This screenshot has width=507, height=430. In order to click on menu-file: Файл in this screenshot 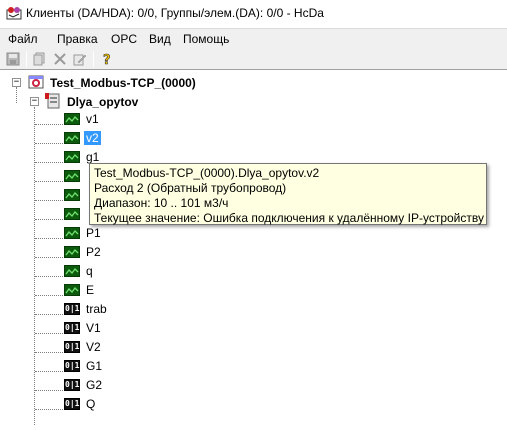, I will do `click(23, 39)`.